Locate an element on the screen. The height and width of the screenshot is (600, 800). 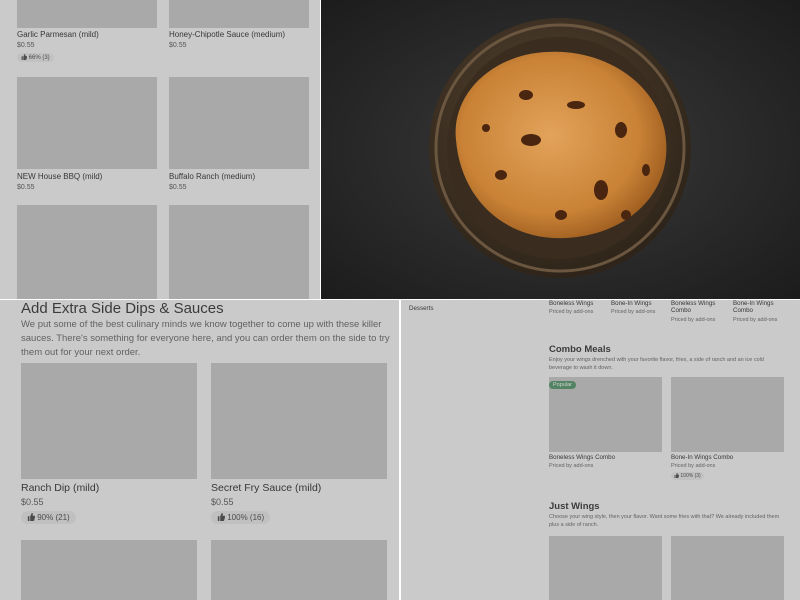
item-image-buffalo-ranch is located at coordinates (239, 123).